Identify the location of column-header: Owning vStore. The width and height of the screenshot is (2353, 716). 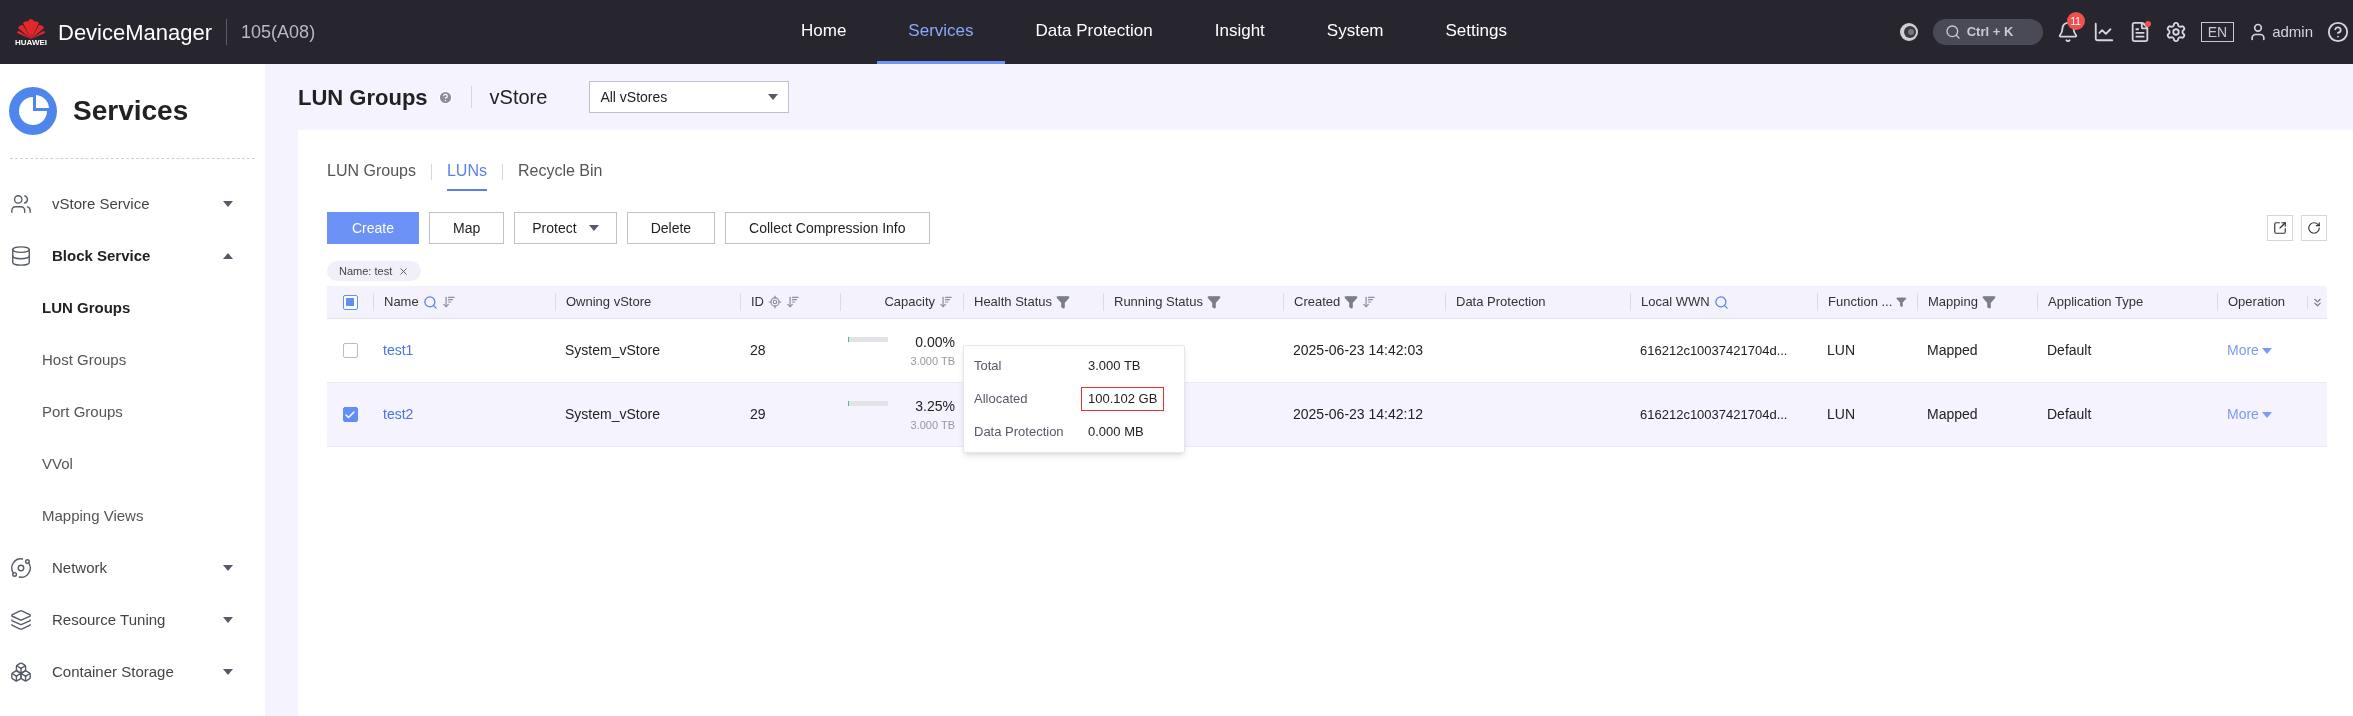
(609, 302).